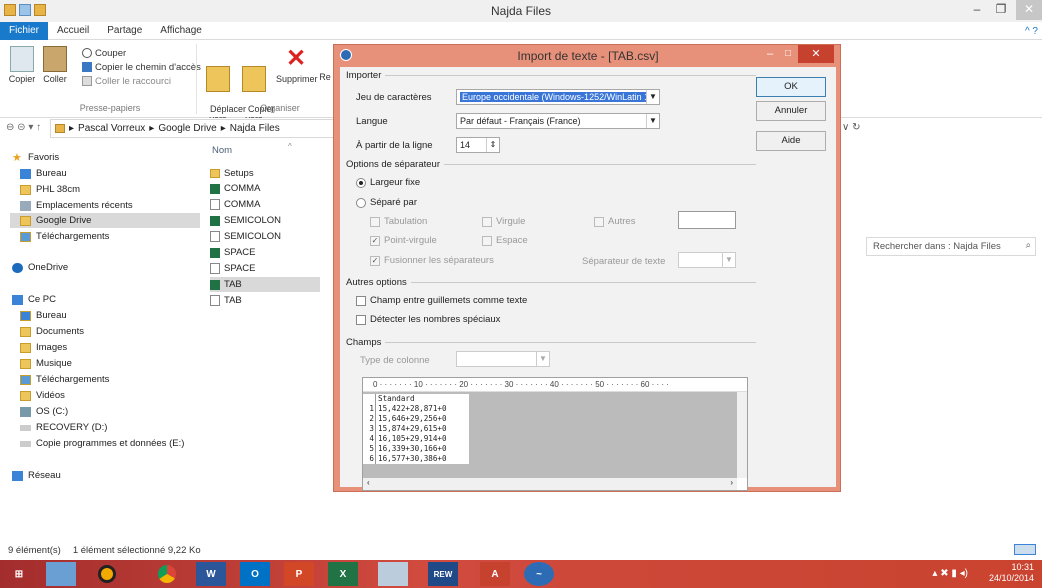 This screenshot has width=1042, height=588. What do you see at coordinates (393, 574) in the screenshot?
I see `window-app-icon` at bounding box center [393, 574].